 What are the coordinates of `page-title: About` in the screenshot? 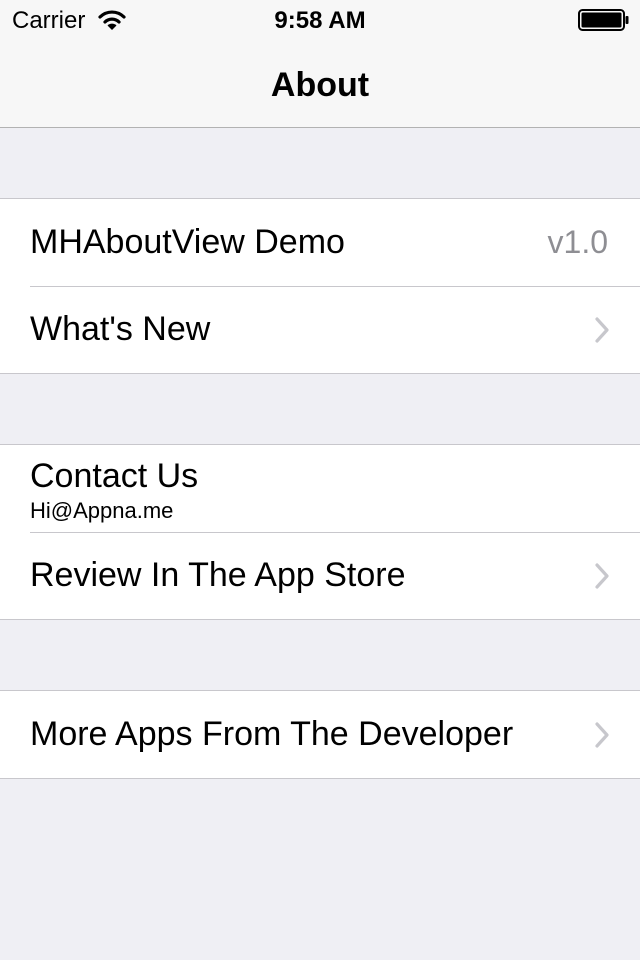 It's located at (320, 85).